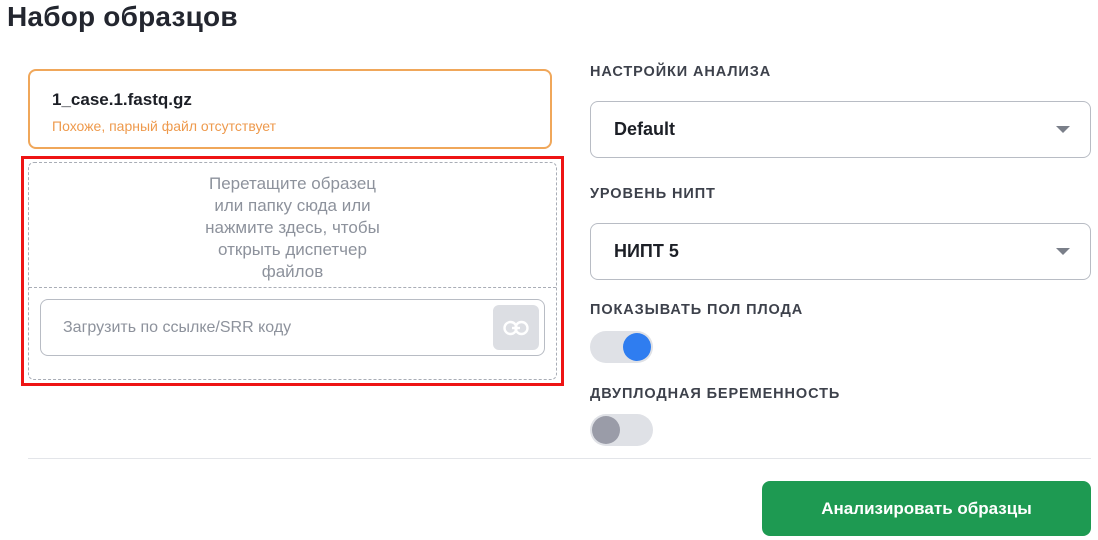  I want to click on analysis-settings-select: Default, so click(840, 129).